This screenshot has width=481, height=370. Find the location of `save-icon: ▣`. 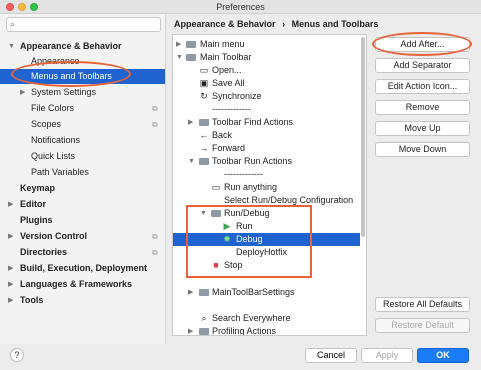

save-icon: ▣ is located at coordinates (204, 83).